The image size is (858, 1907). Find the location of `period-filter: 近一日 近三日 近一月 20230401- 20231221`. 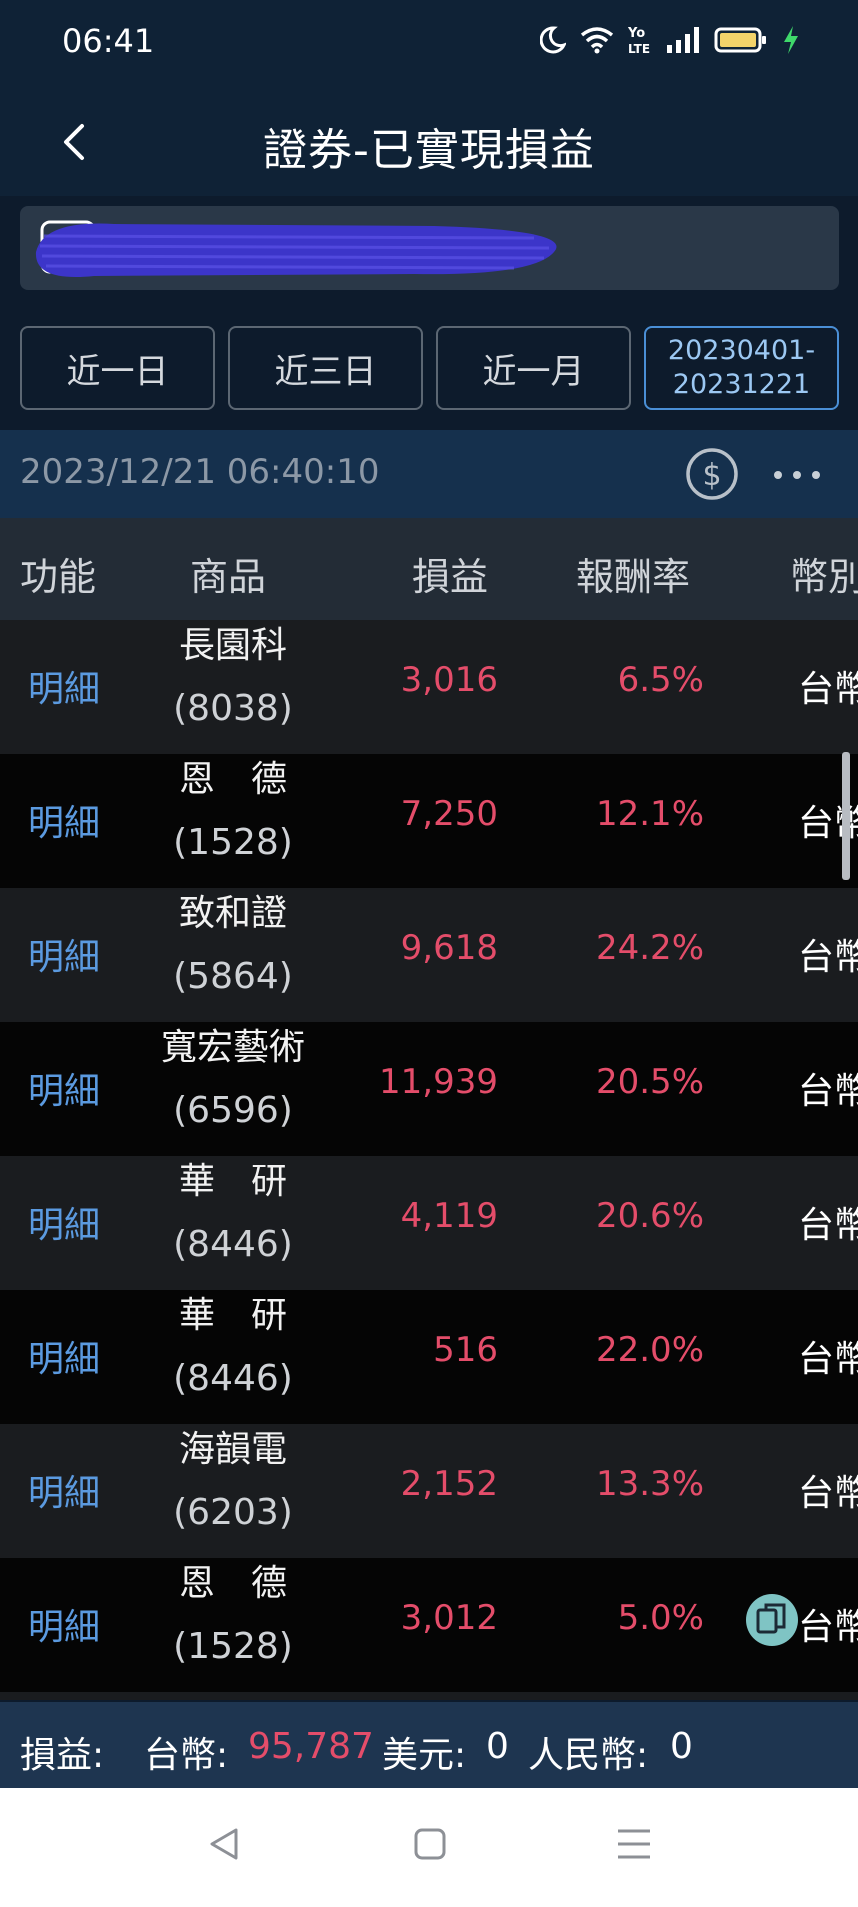

period-filter: 近一日 近三日 近一月 20230401- 20231221 is located at coordinates (429, 368).